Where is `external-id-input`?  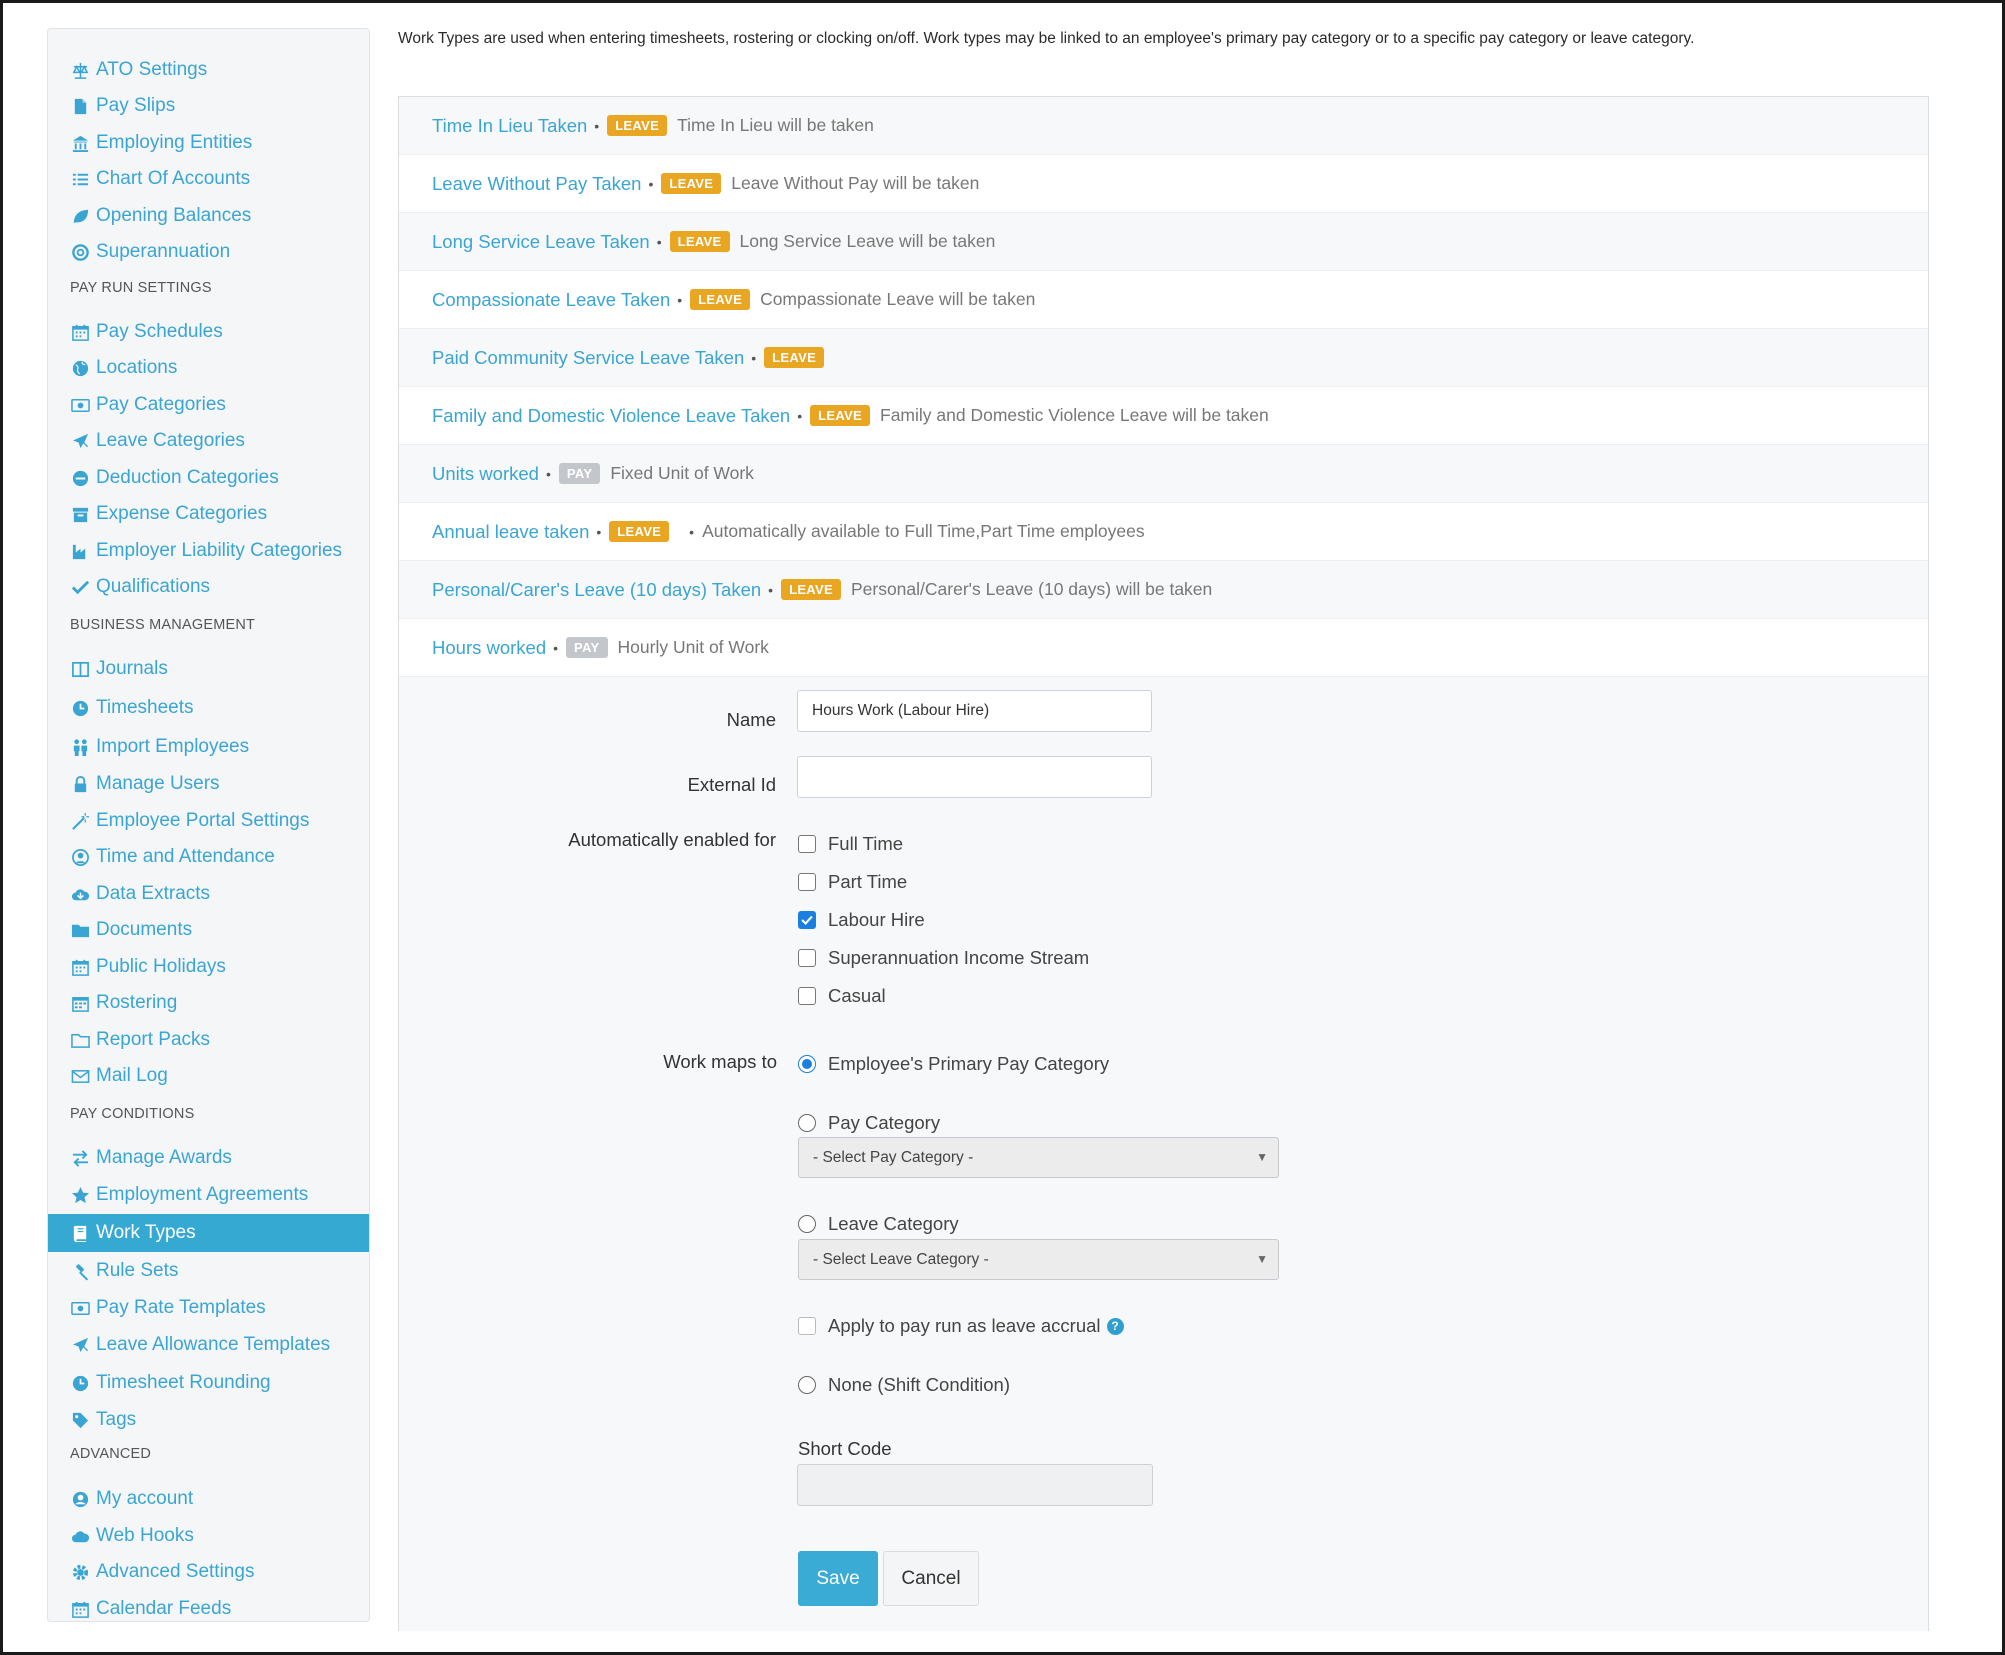 external-id-input is located at coordinates (974, 777).